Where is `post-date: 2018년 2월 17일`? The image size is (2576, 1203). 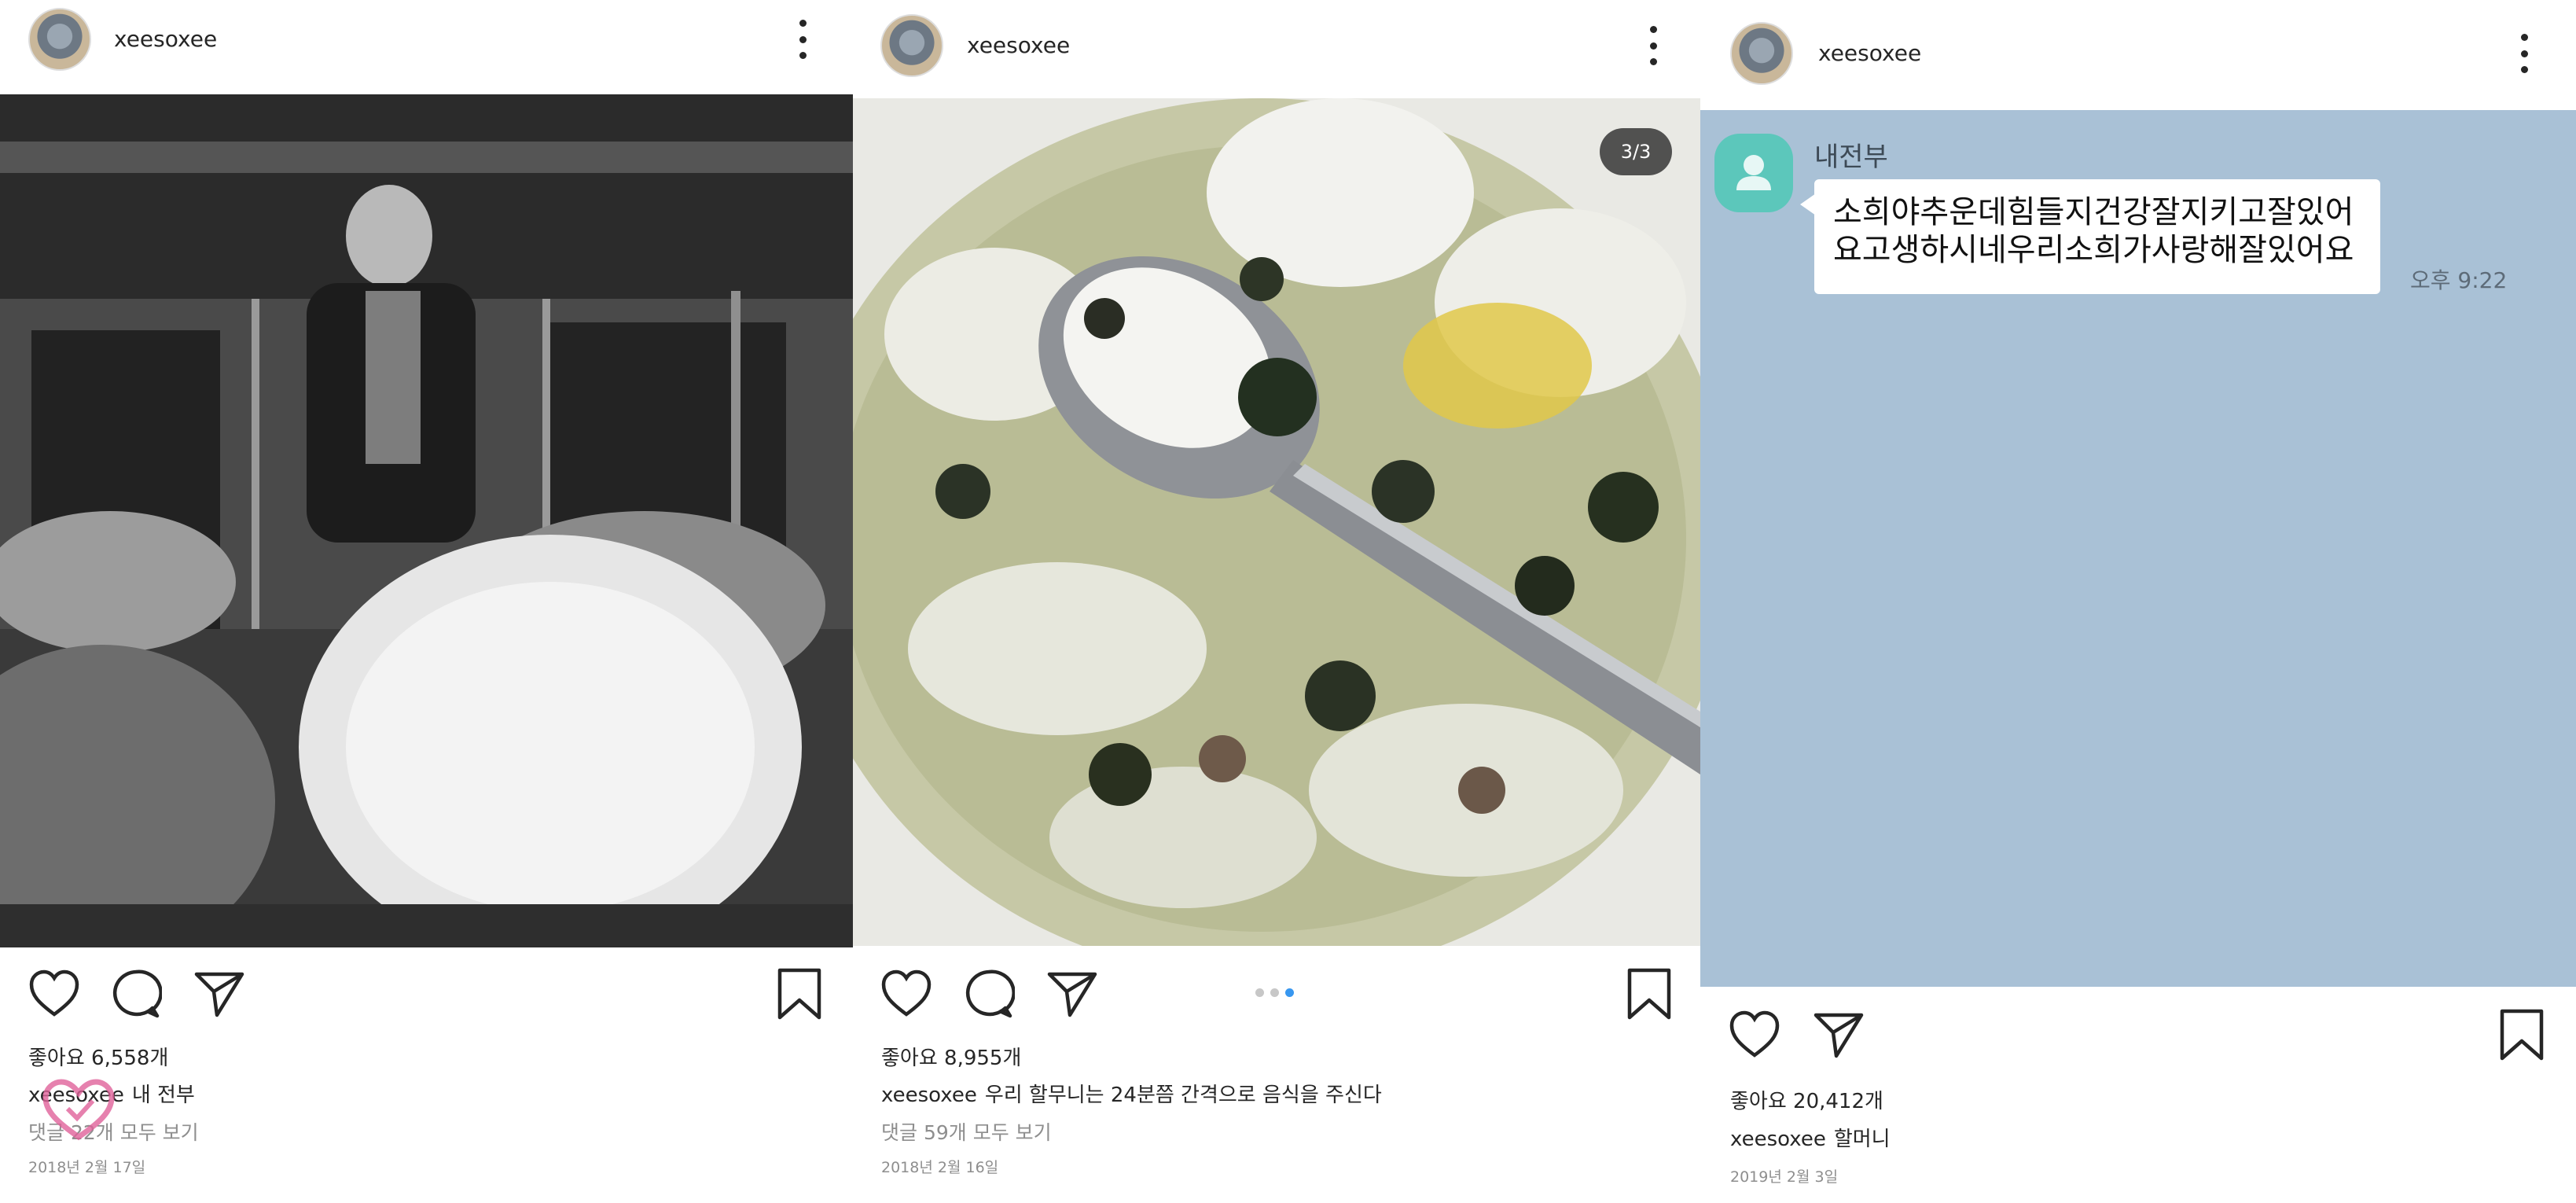
post-date: 2018년 2월 17일 is located at coordinates (87, 1167).